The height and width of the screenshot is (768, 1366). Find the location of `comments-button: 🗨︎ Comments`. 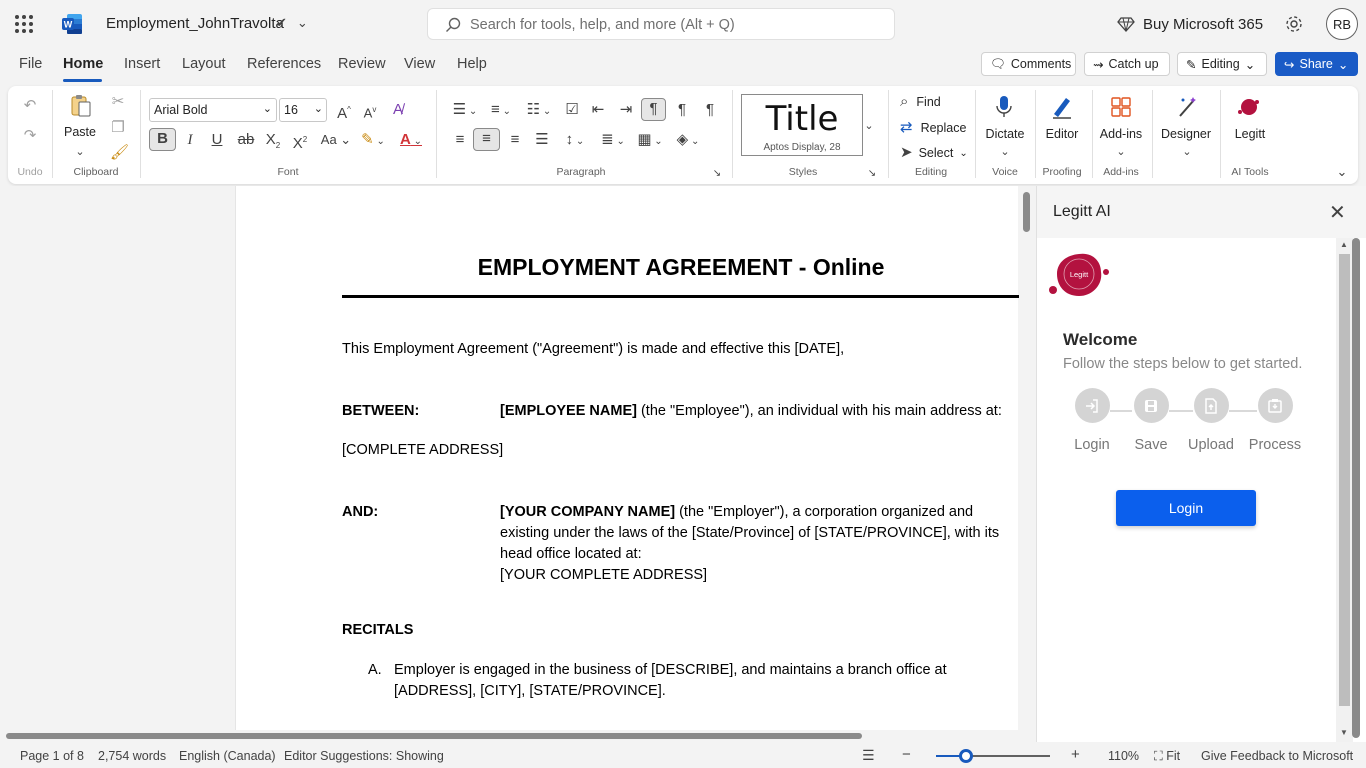

comments-button: 🗨︎ Comments is located at coordinates (1028, 64).